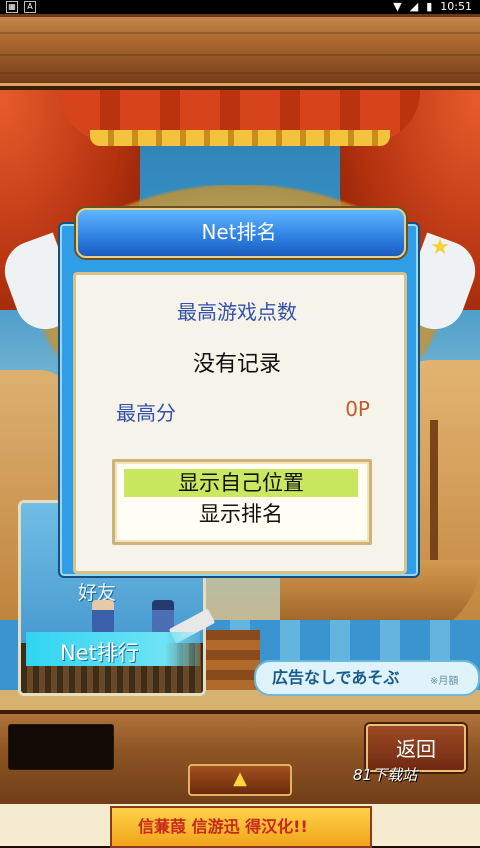 This screenshot has width=480, height=848. Describe the element at coordinates (444, 681) in the screenshot. I see `ad-free-subtext: ※月額` at that location.